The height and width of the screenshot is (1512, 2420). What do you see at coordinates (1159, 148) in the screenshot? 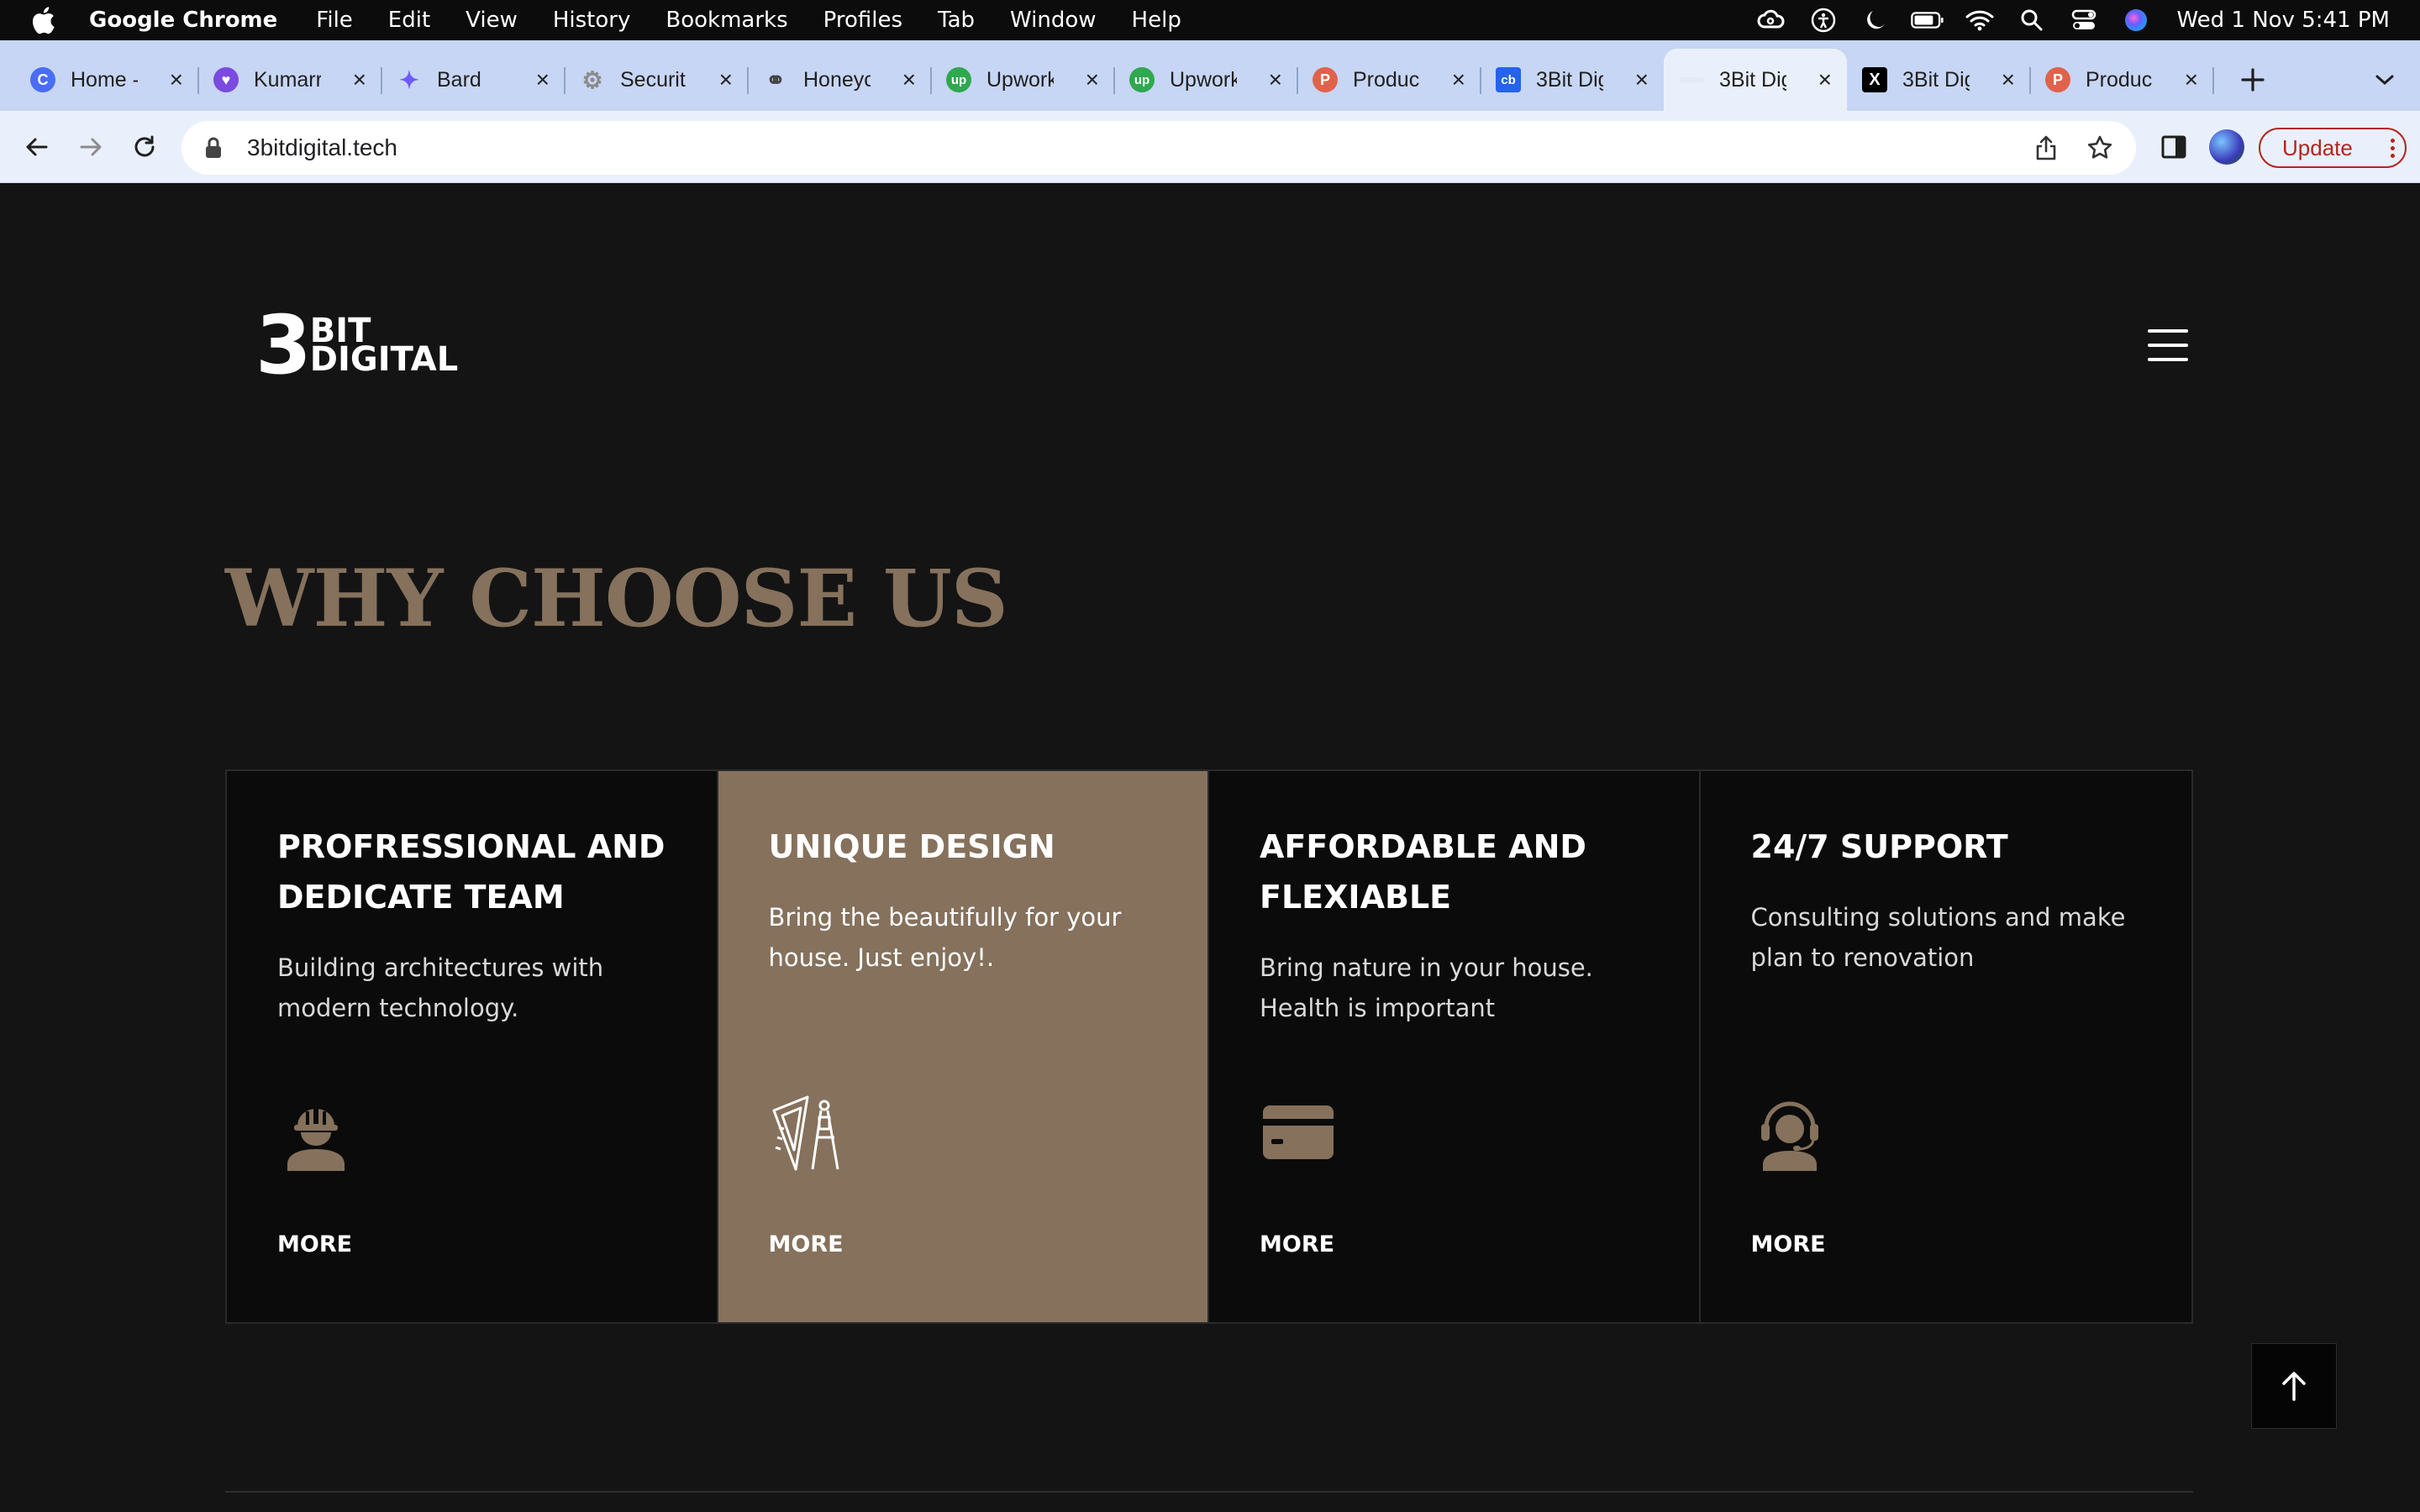
I see `address-bar: 3bitdigital.tech` at bounding box center [1159, 148].